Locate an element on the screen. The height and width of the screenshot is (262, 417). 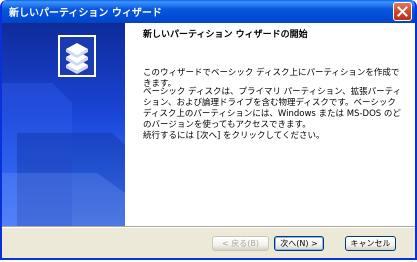
wizard-heading: 新しいパーティション ウィザードの開始 is located at coordinates (225, 35).